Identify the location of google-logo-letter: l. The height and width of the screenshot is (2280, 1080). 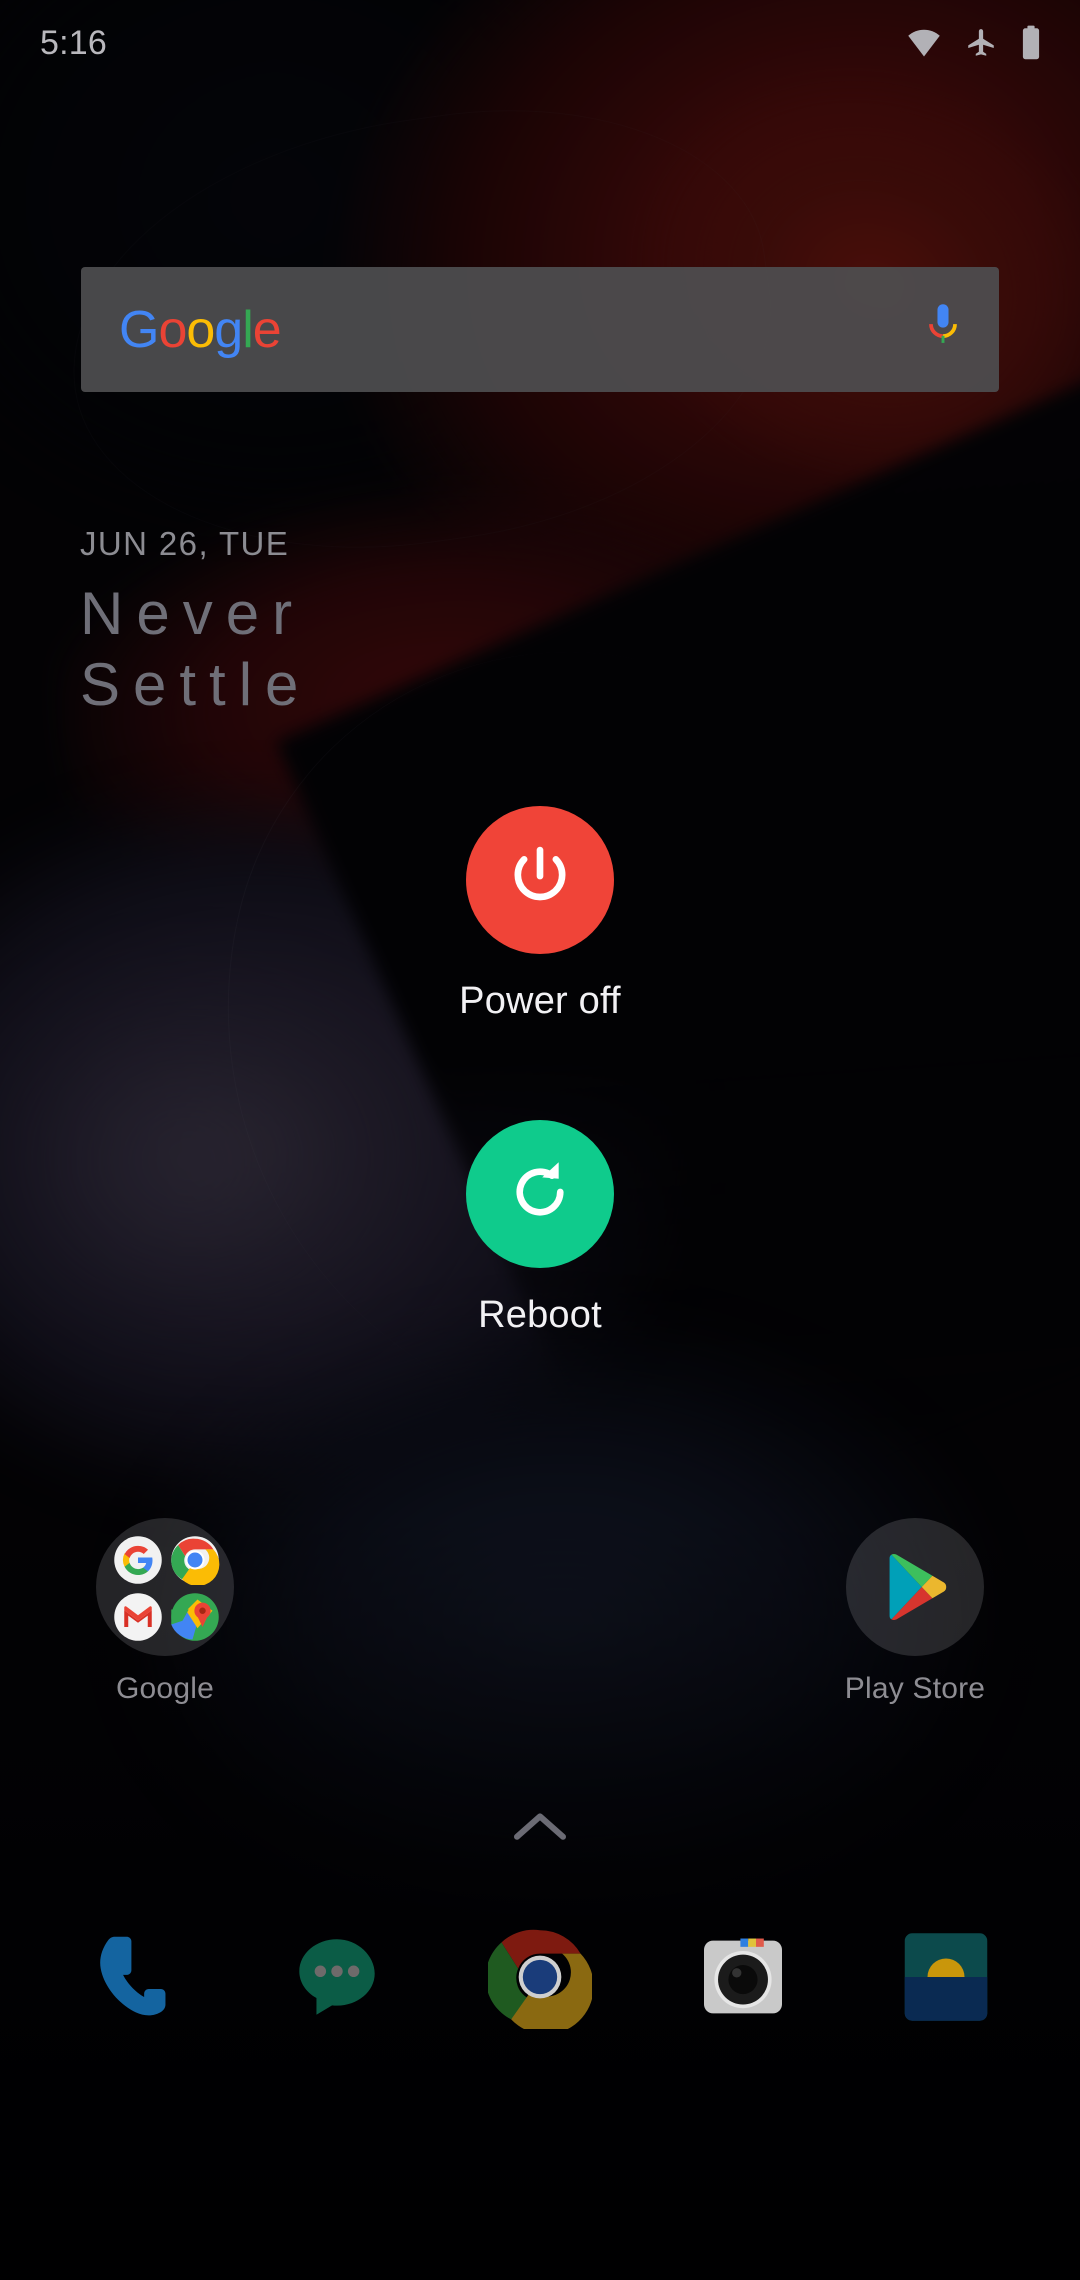
(248, 329).